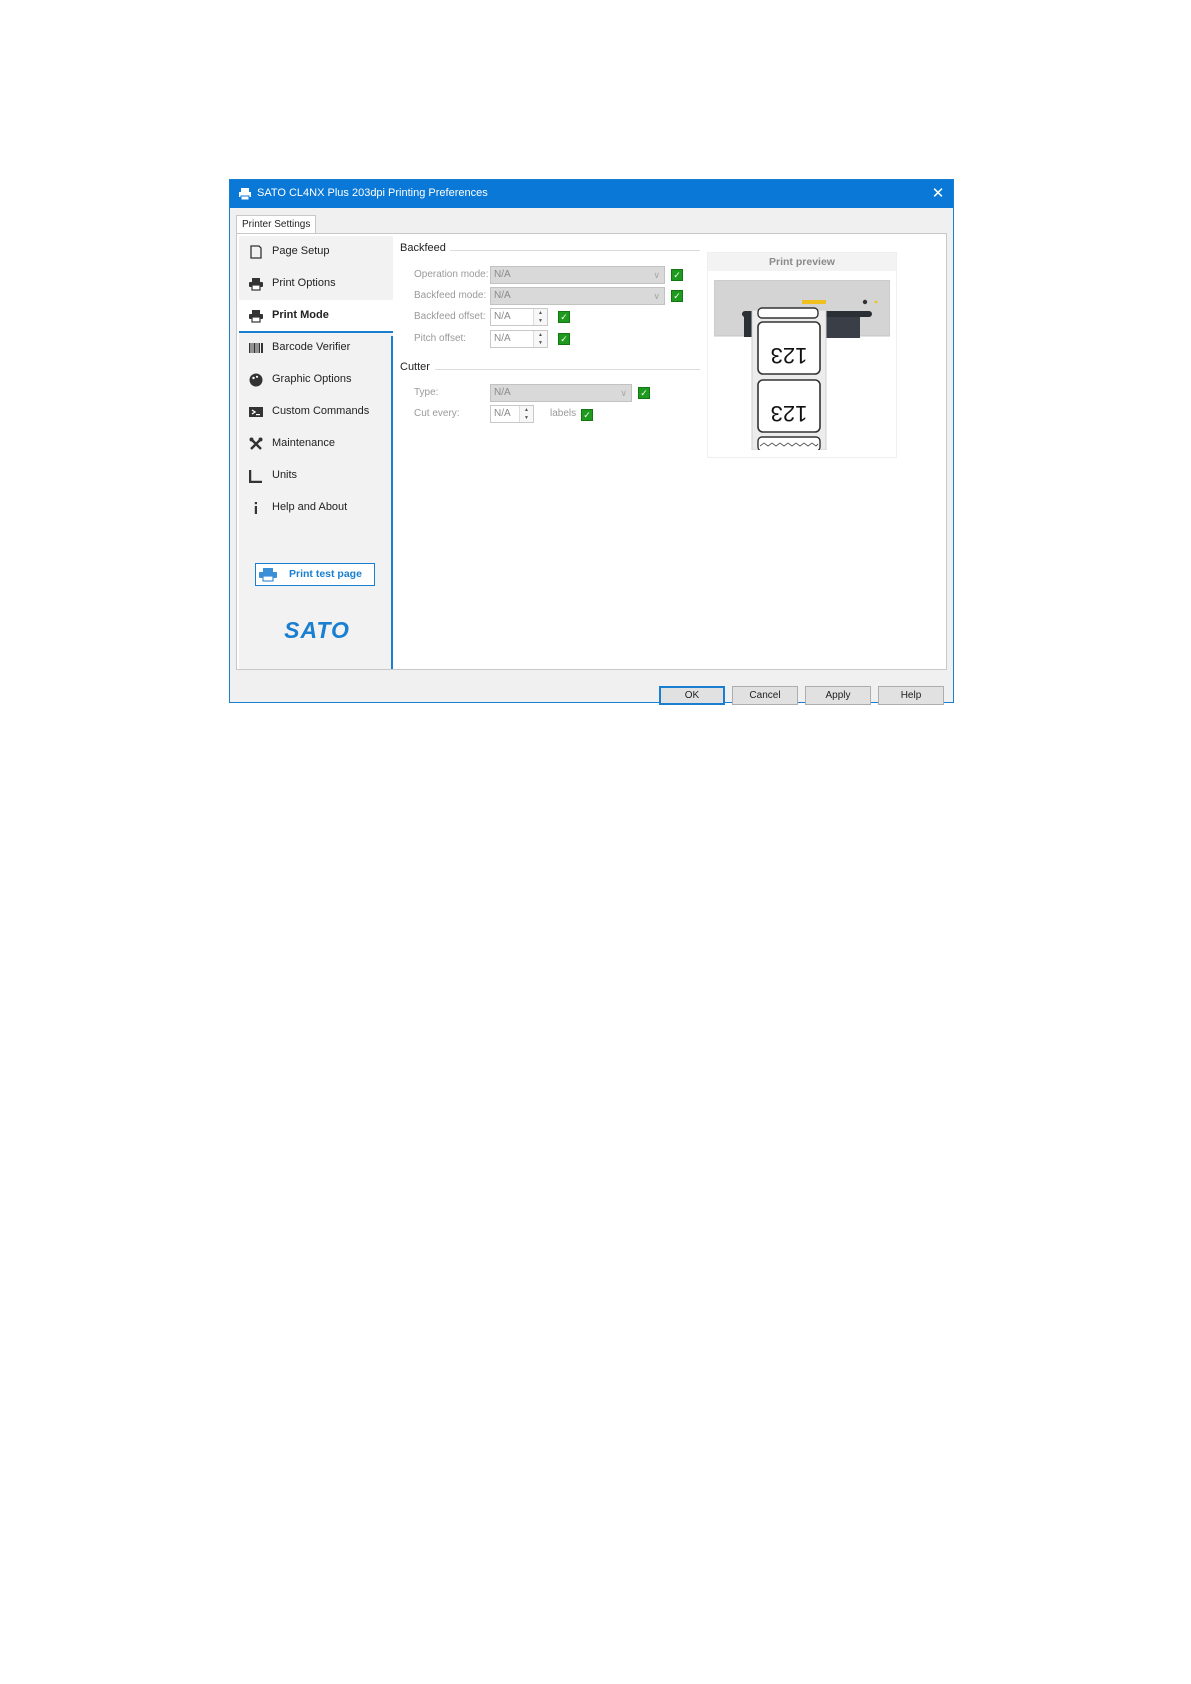 This screenshot has height=1684, width=1191. What do you see at coordinates (437, 413) in the screenshot?
I see `cut-every-label: Cut every:` at bounding box center [437, 413].